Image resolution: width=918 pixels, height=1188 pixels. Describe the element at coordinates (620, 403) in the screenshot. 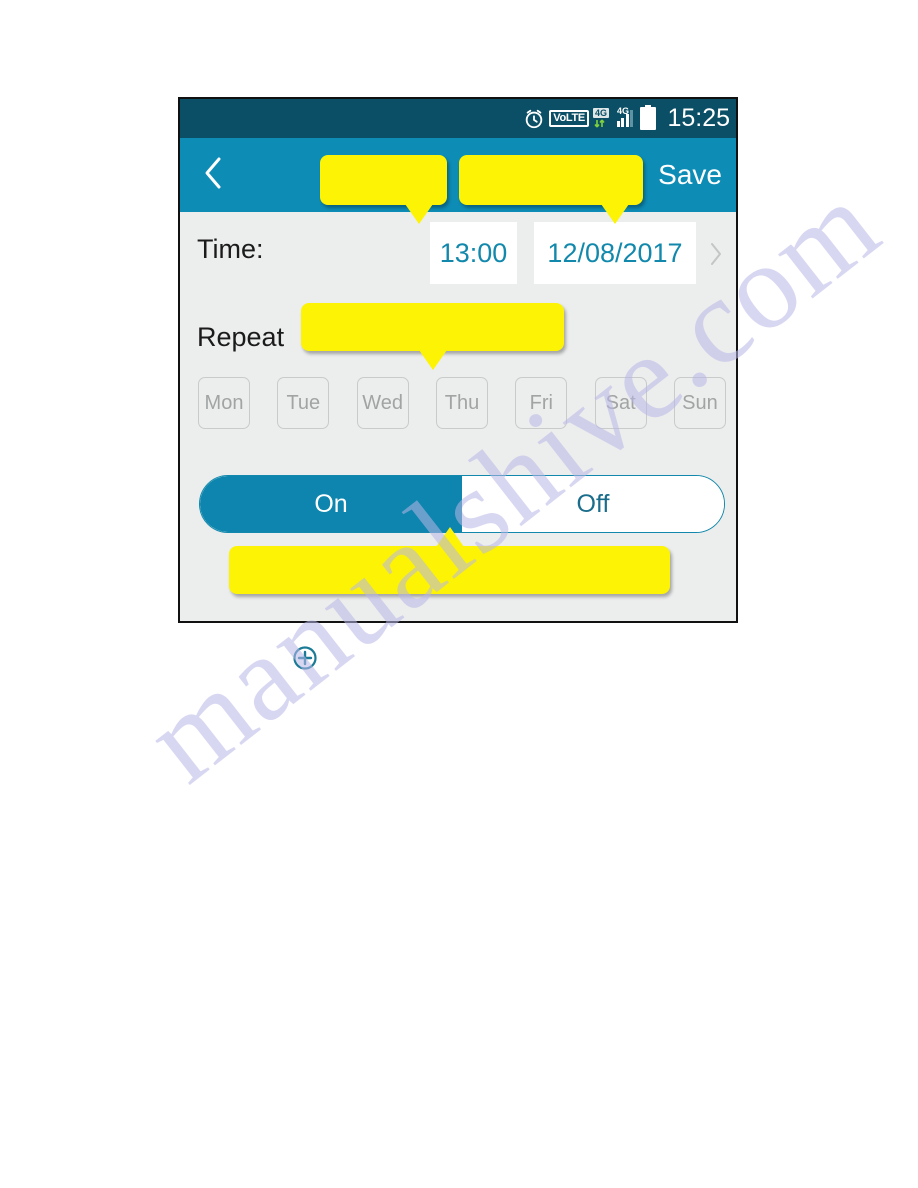

I see `day-button-sat: Sat` at that location.